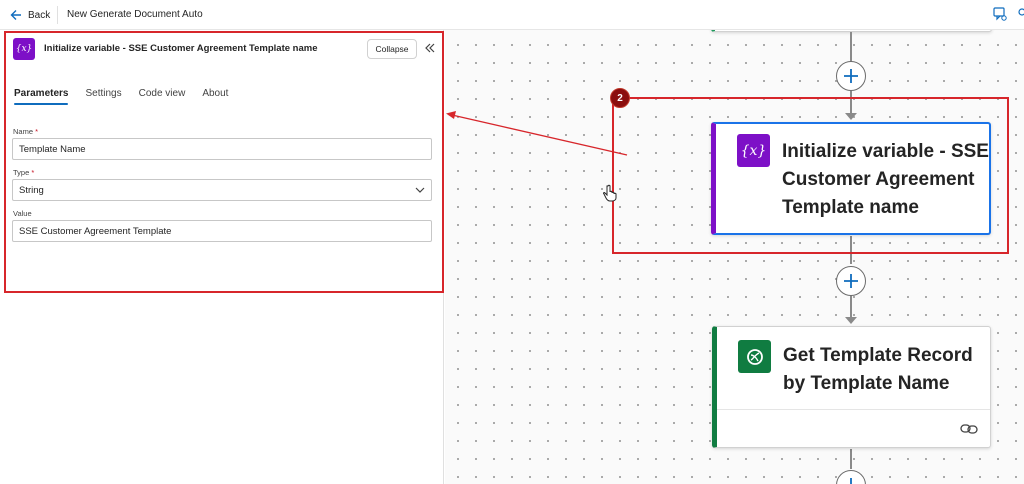  I want to click on get-template-record-card: Get Template Record by Template Name, so click(851, 387).